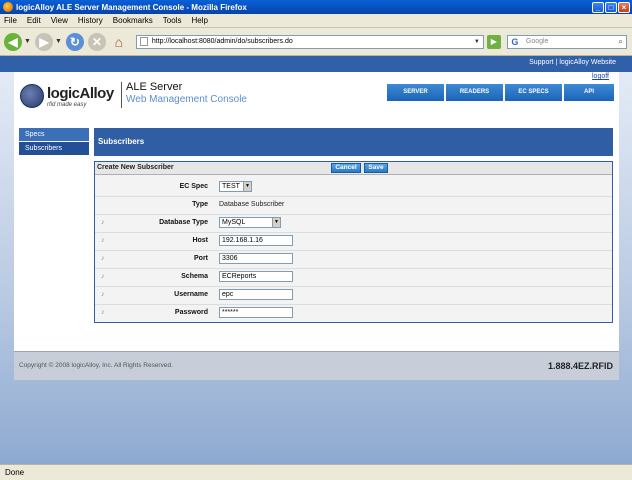 Image resolution: width=632 pixels, height=480 pixels. I want to click on host-input: 192.168.1.16, so click(256, 240).